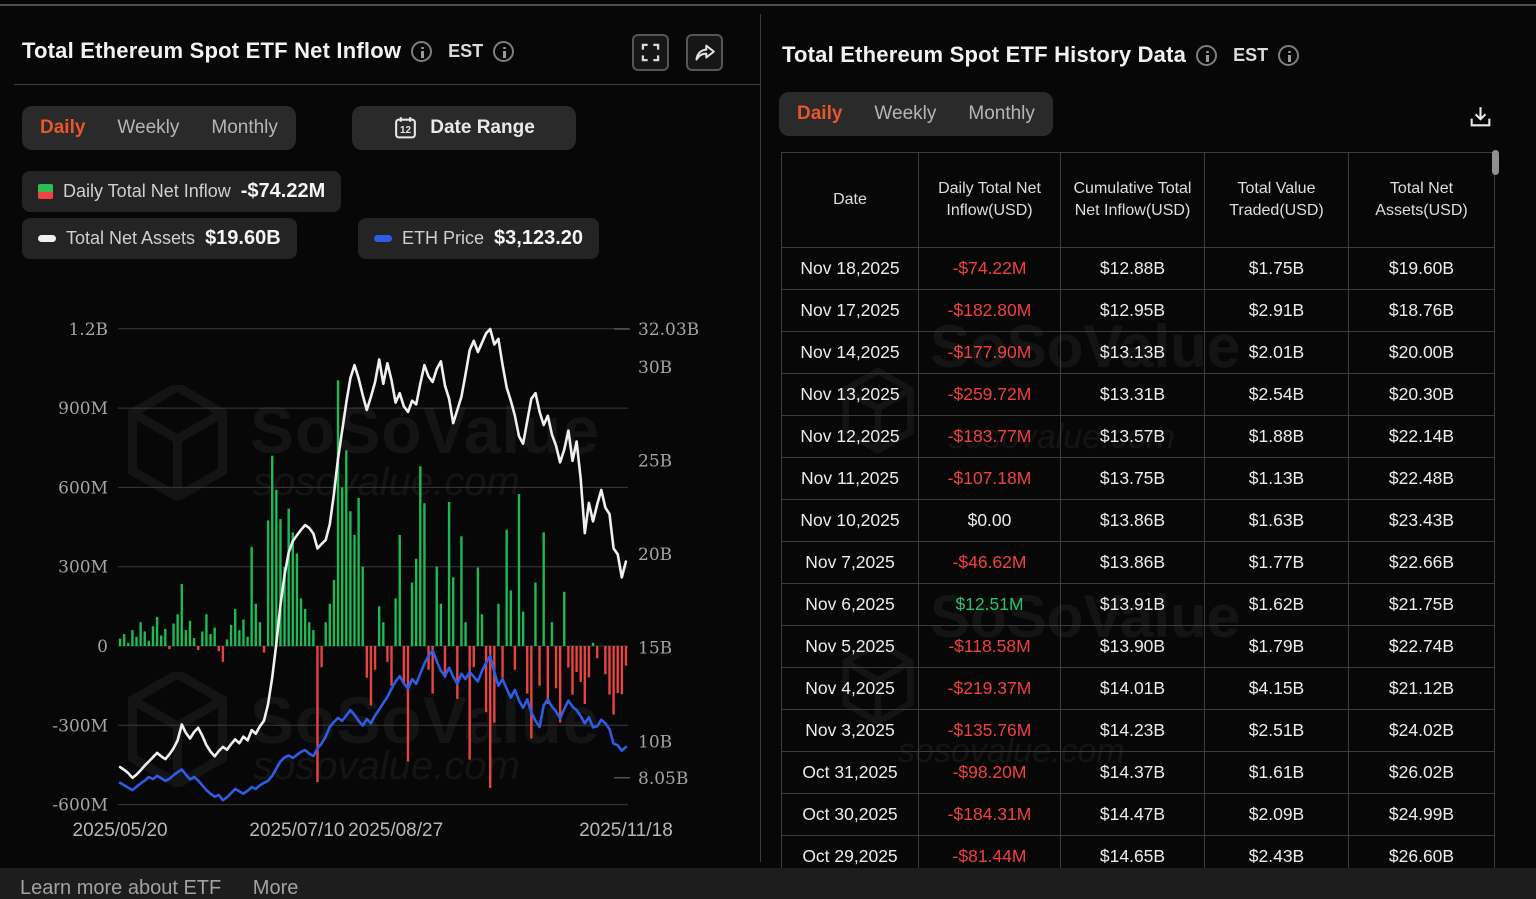  I want to click on cell-value: $24.99B, so click(1422, 815).